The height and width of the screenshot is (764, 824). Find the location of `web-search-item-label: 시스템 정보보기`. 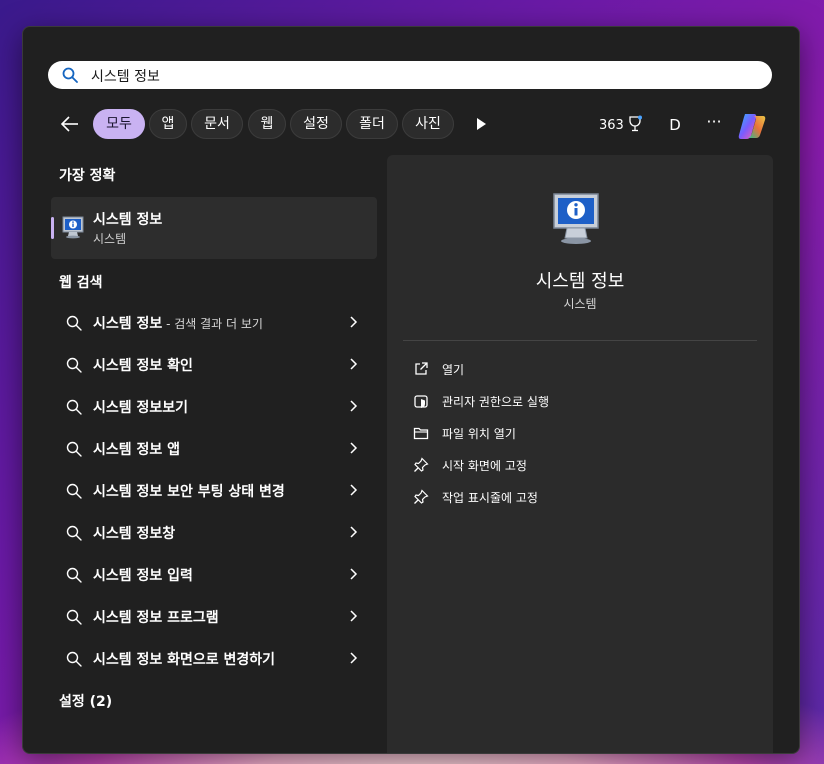

web-search-item-label: 시스템 정보보기 is located at coordinates (141, 408).